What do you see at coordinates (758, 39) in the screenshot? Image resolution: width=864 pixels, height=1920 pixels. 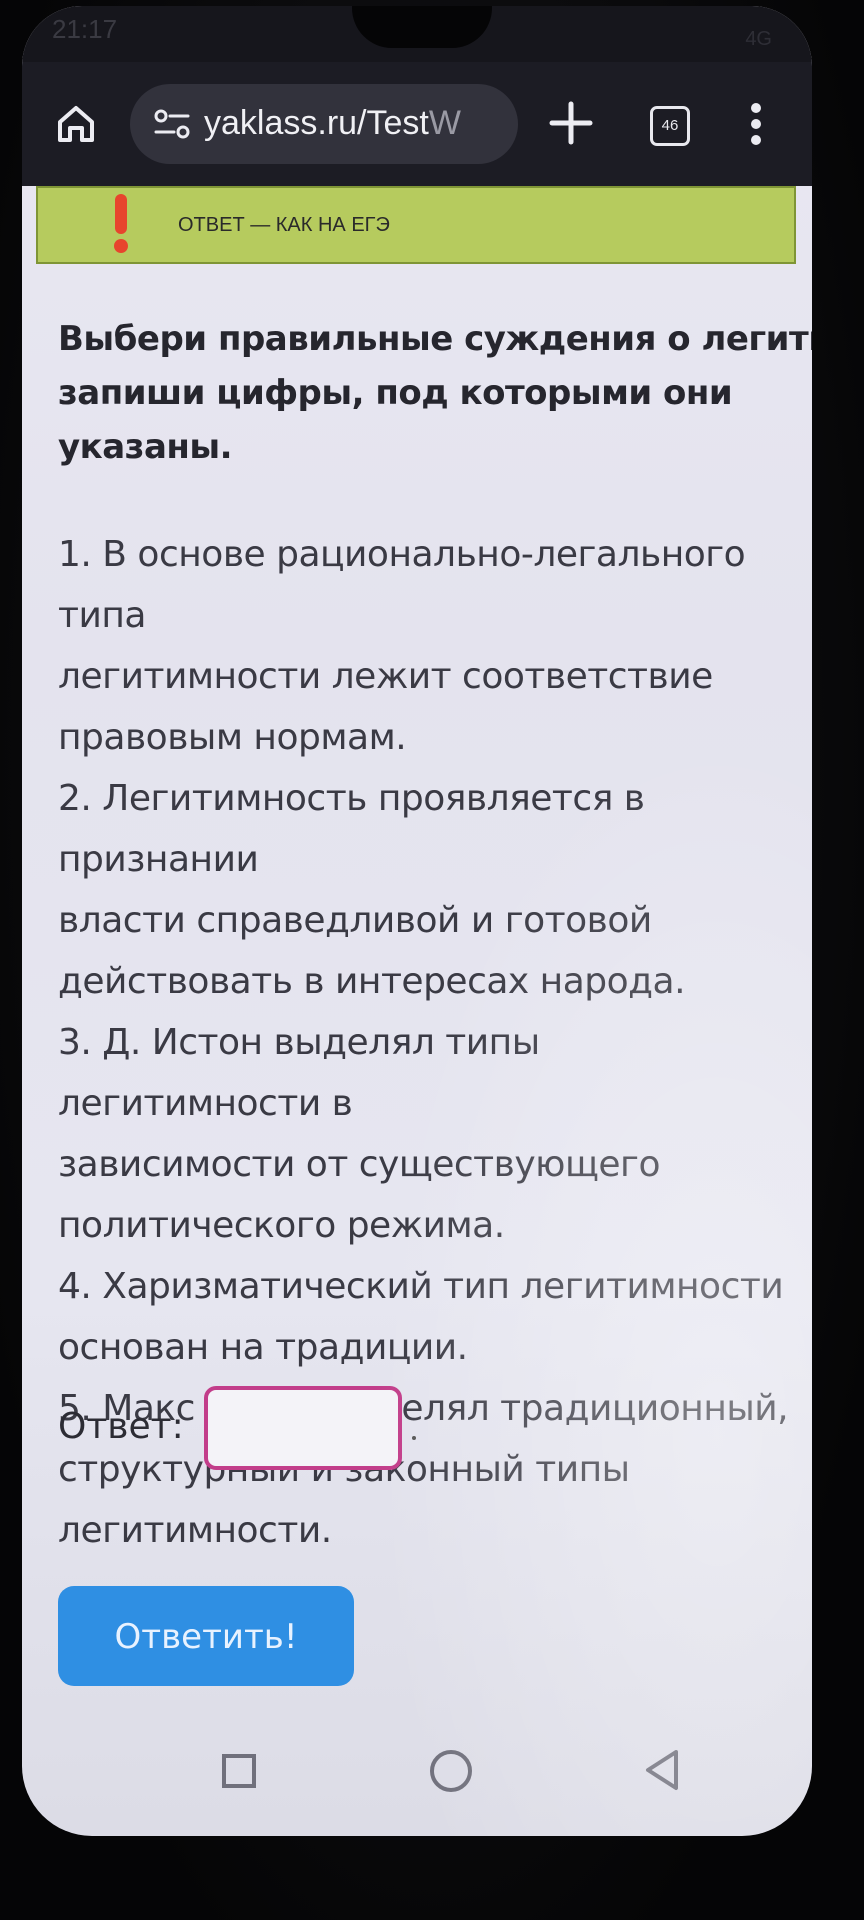 I see `status-indicators: 4G` at bounding box center [758, 39].